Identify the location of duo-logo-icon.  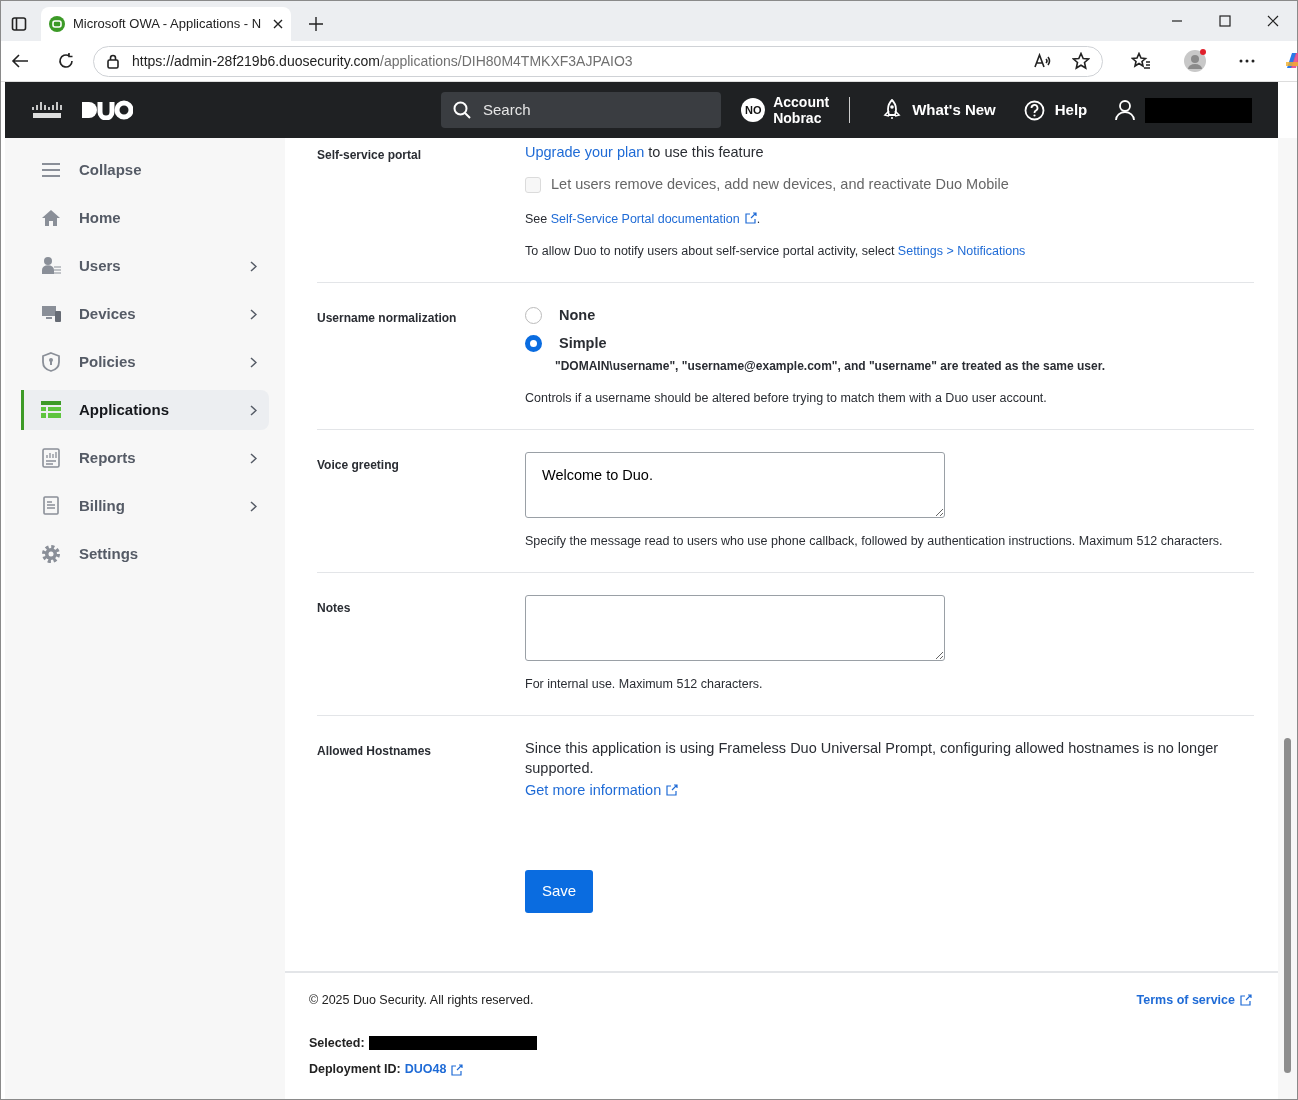
(107, 110).